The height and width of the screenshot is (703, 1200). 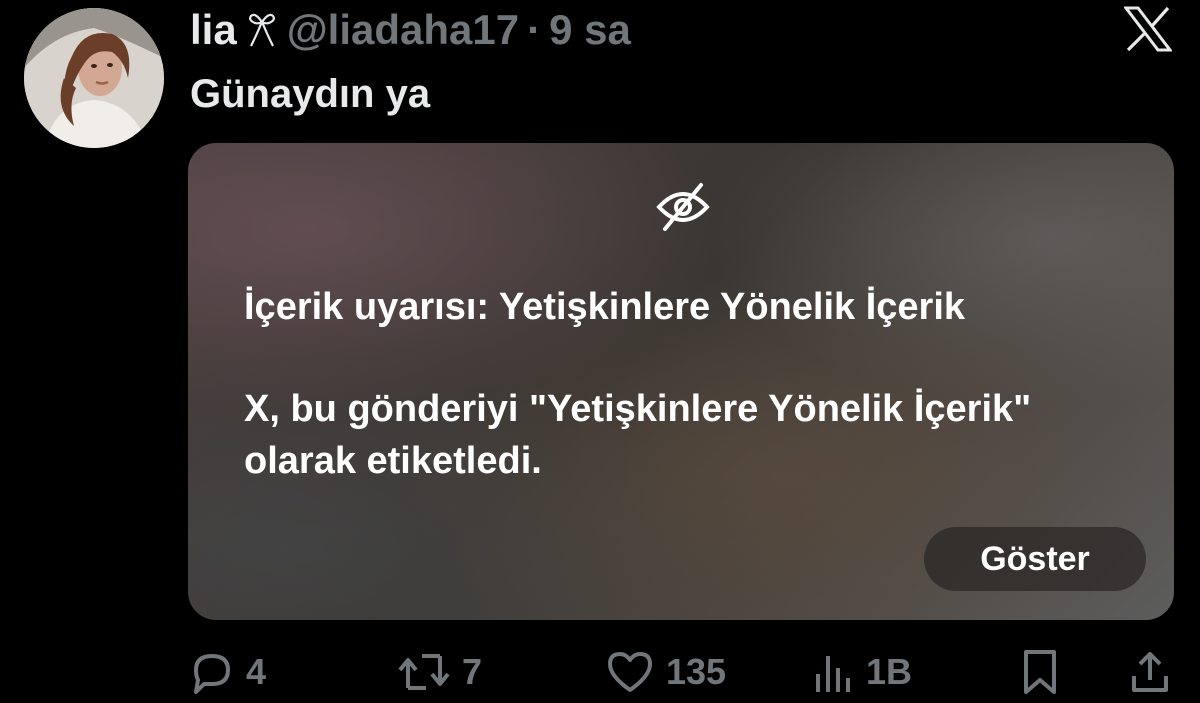 I want to click on share-icon, so click(x=1150, y=672).